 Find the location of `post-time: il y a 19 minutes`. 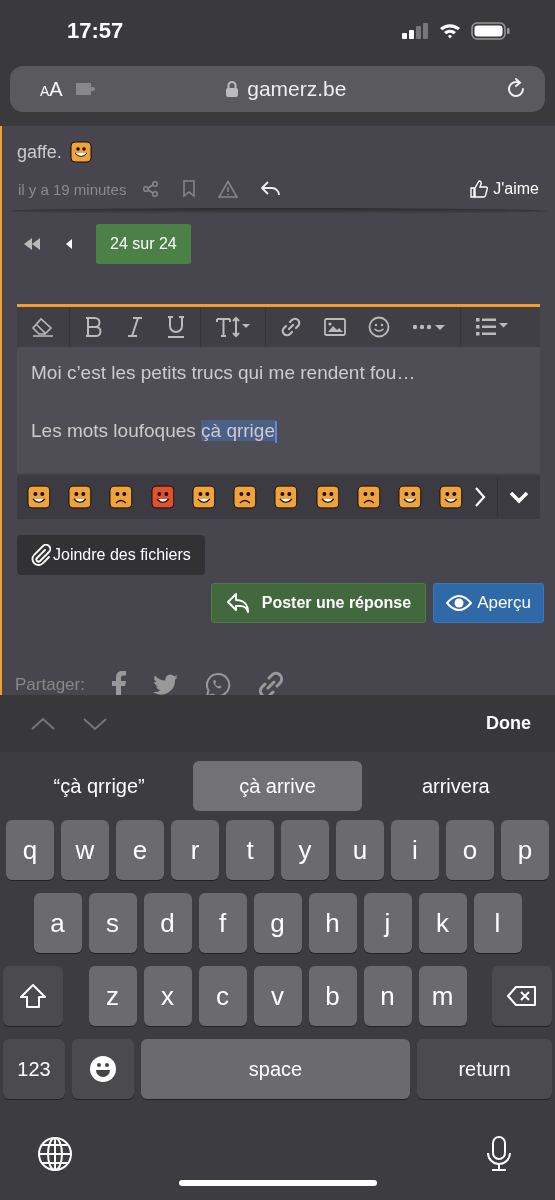

post-time: il y a 19 minutes is located at coordinates (72, 189).